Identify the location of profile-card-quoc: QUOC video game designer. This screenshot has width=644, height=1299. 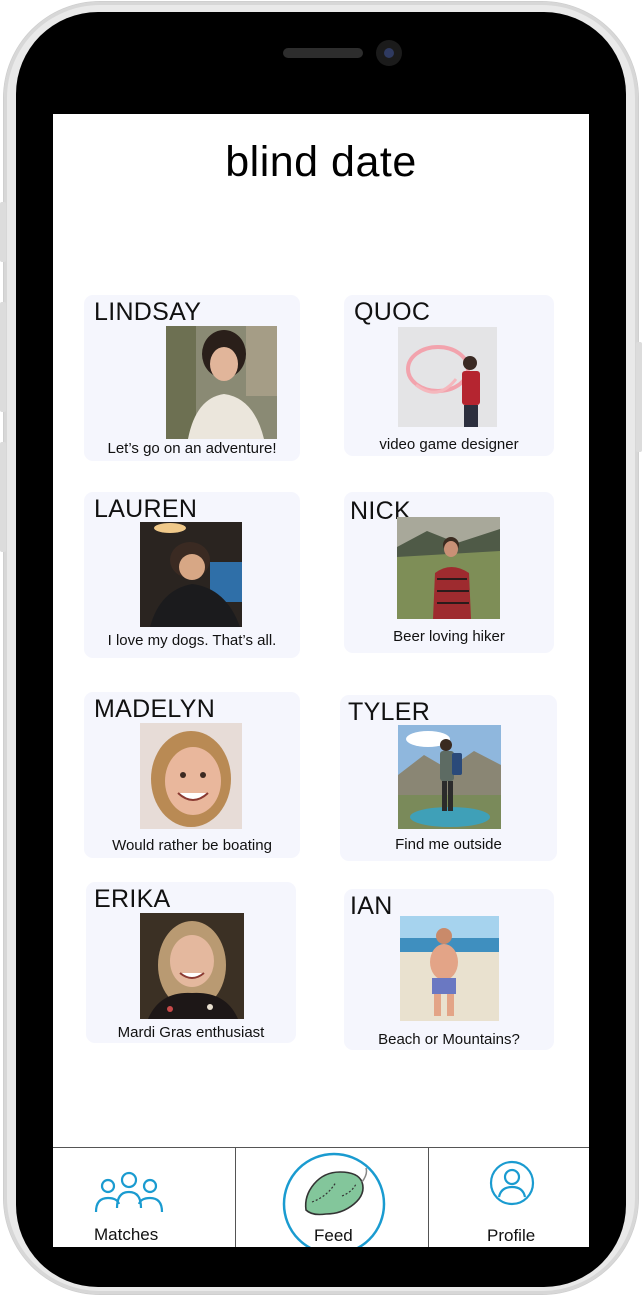
(449, 375).